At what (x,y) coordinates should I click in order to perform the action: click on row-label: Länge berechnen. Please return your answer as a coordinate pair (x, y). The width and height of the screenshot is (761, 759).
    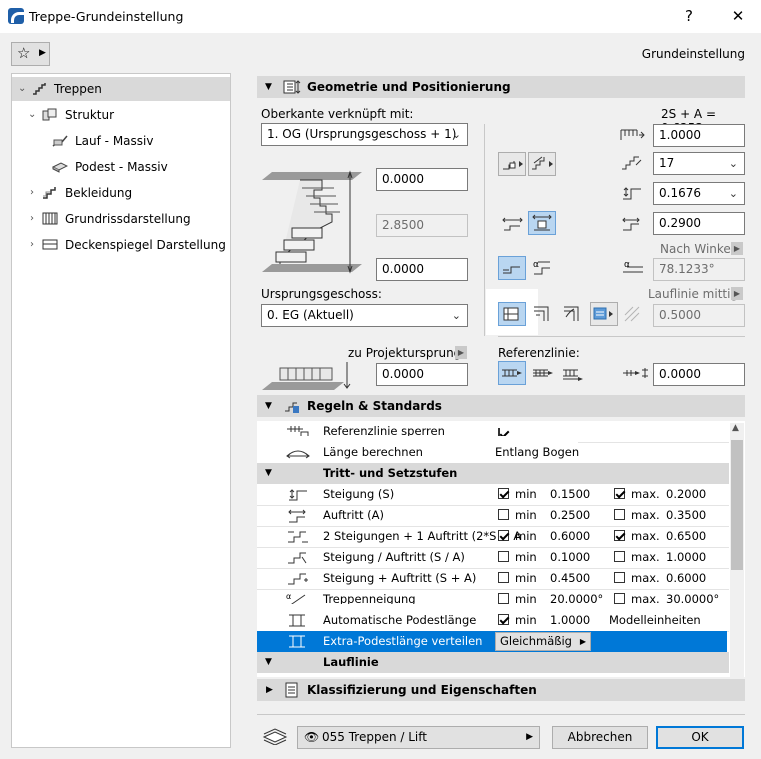
    Looking at the image, I should click on (373, 452).